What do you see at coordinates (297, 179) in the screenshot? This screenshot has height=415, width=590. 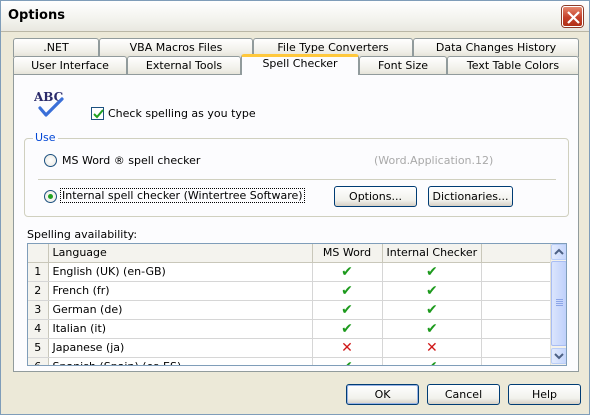 I see `group-separator` at bounding box center [297, 179].